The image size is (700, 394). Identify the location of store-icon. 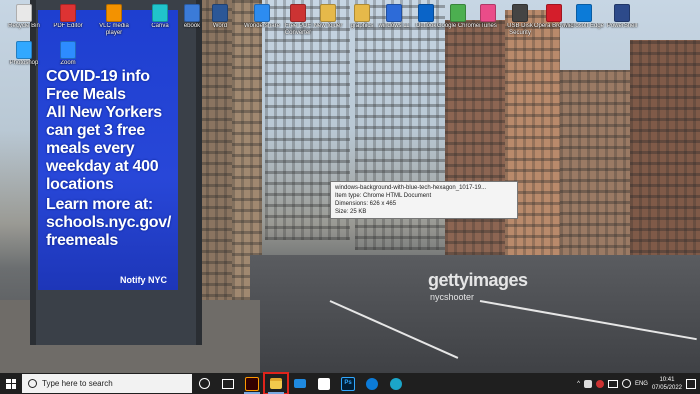
(324, 383).